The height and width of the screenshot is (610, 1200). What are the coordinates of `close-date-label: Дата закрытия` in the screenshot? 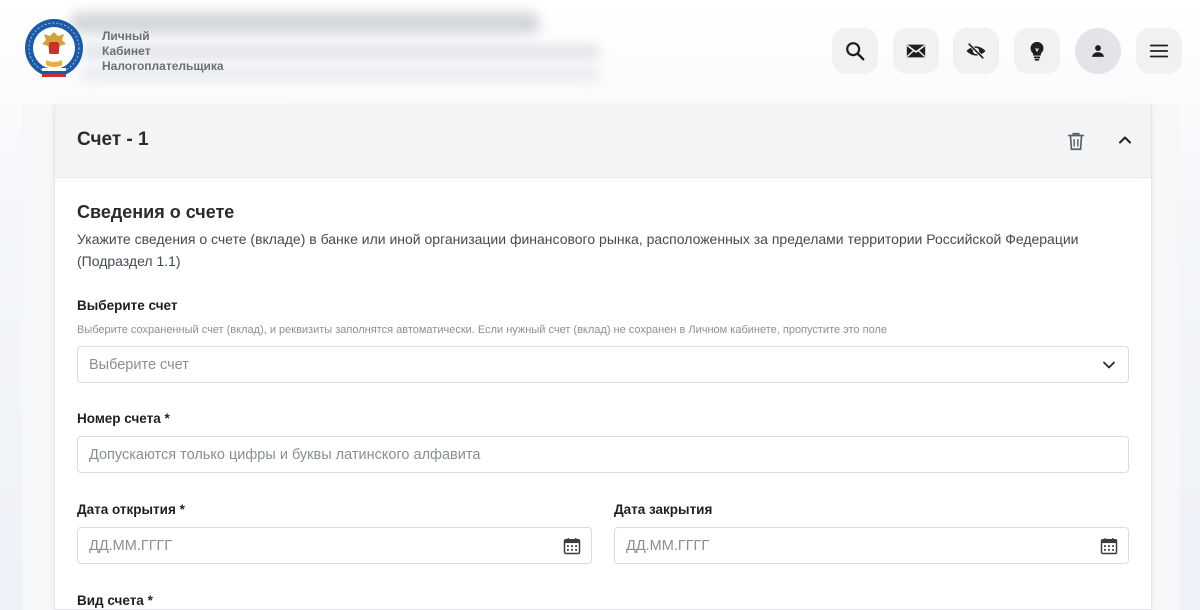 It's located at (663, 509).